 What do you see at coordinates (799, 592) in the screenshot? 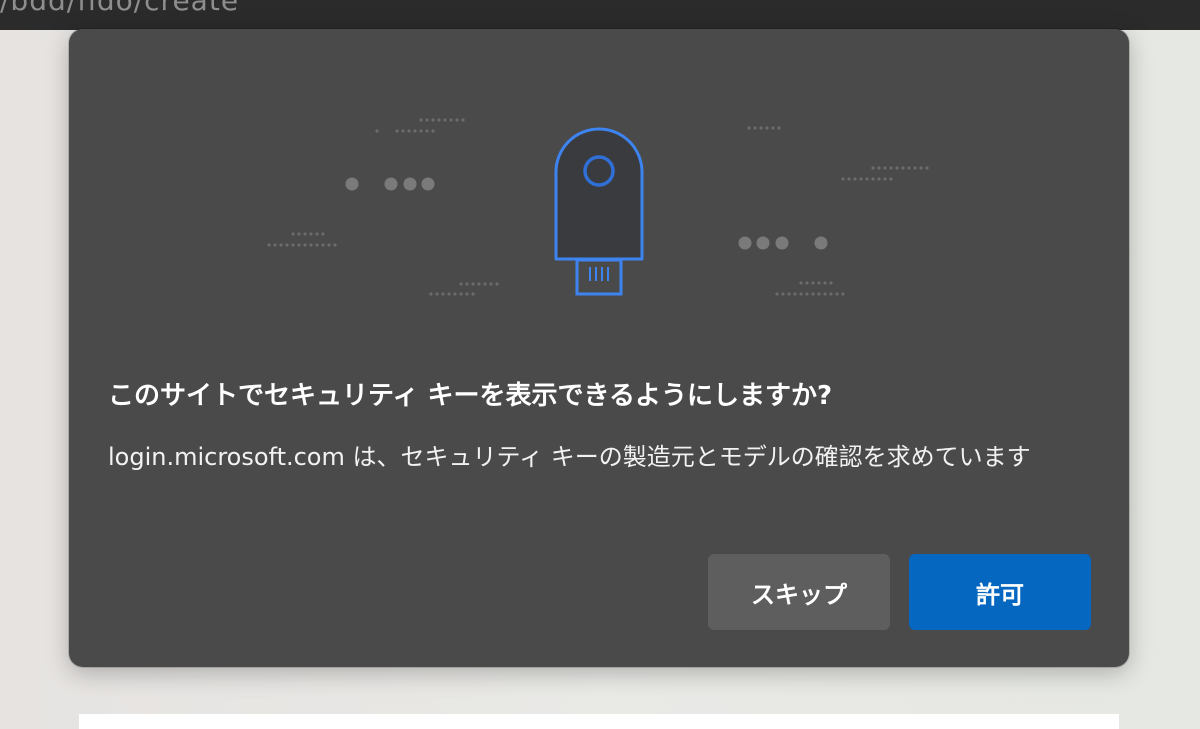
I see `skip-button: スキップ` at bounding box center [799, 592].